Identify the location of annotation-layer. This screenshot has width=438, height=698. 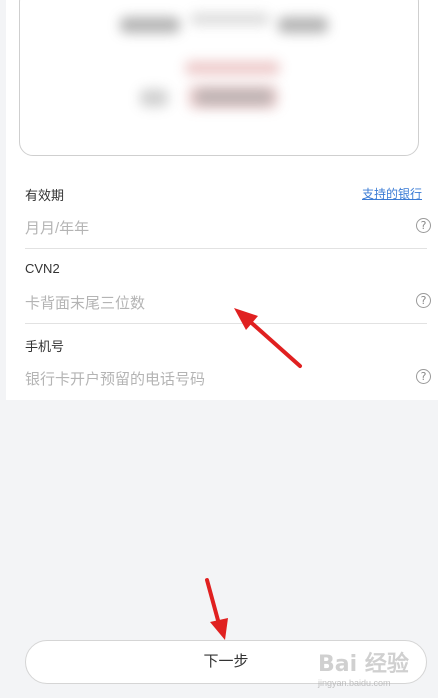
(253, 474).